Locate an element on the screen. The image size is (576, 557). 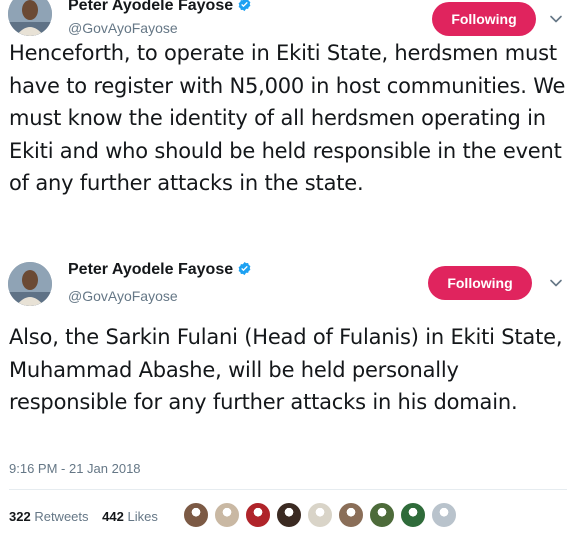
likes-stat: 442 Likes is located at coordinates (130, 516).